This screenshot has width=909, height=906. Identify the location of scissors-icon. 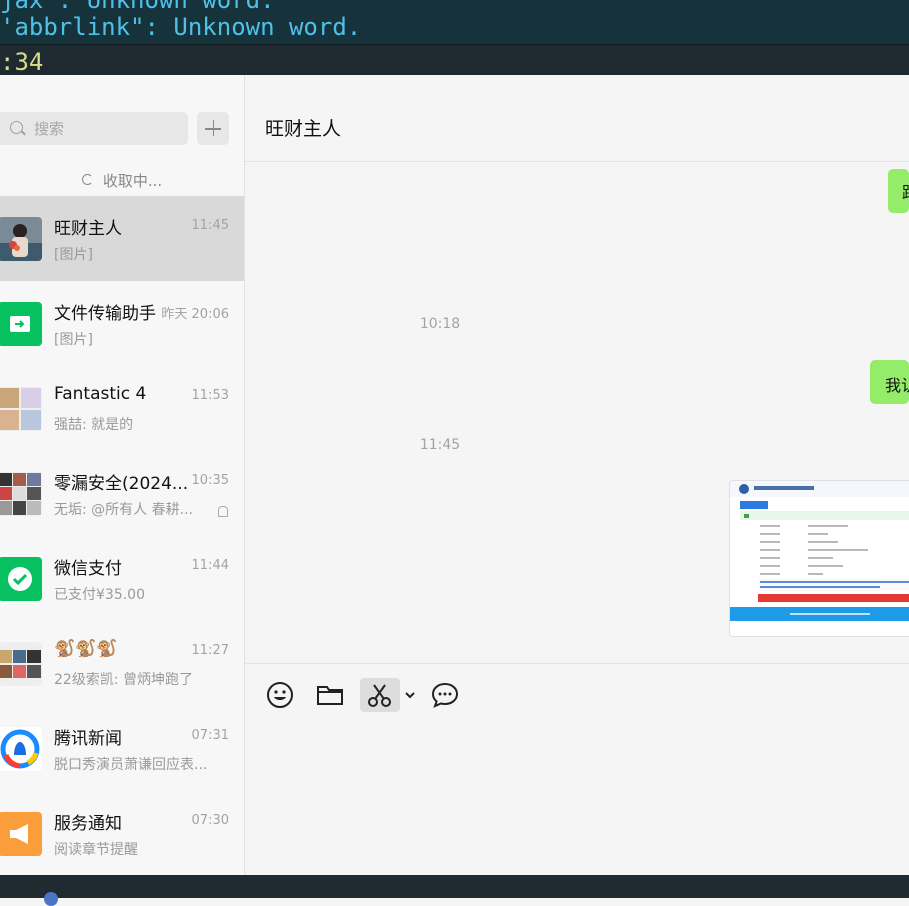
(379, 695).